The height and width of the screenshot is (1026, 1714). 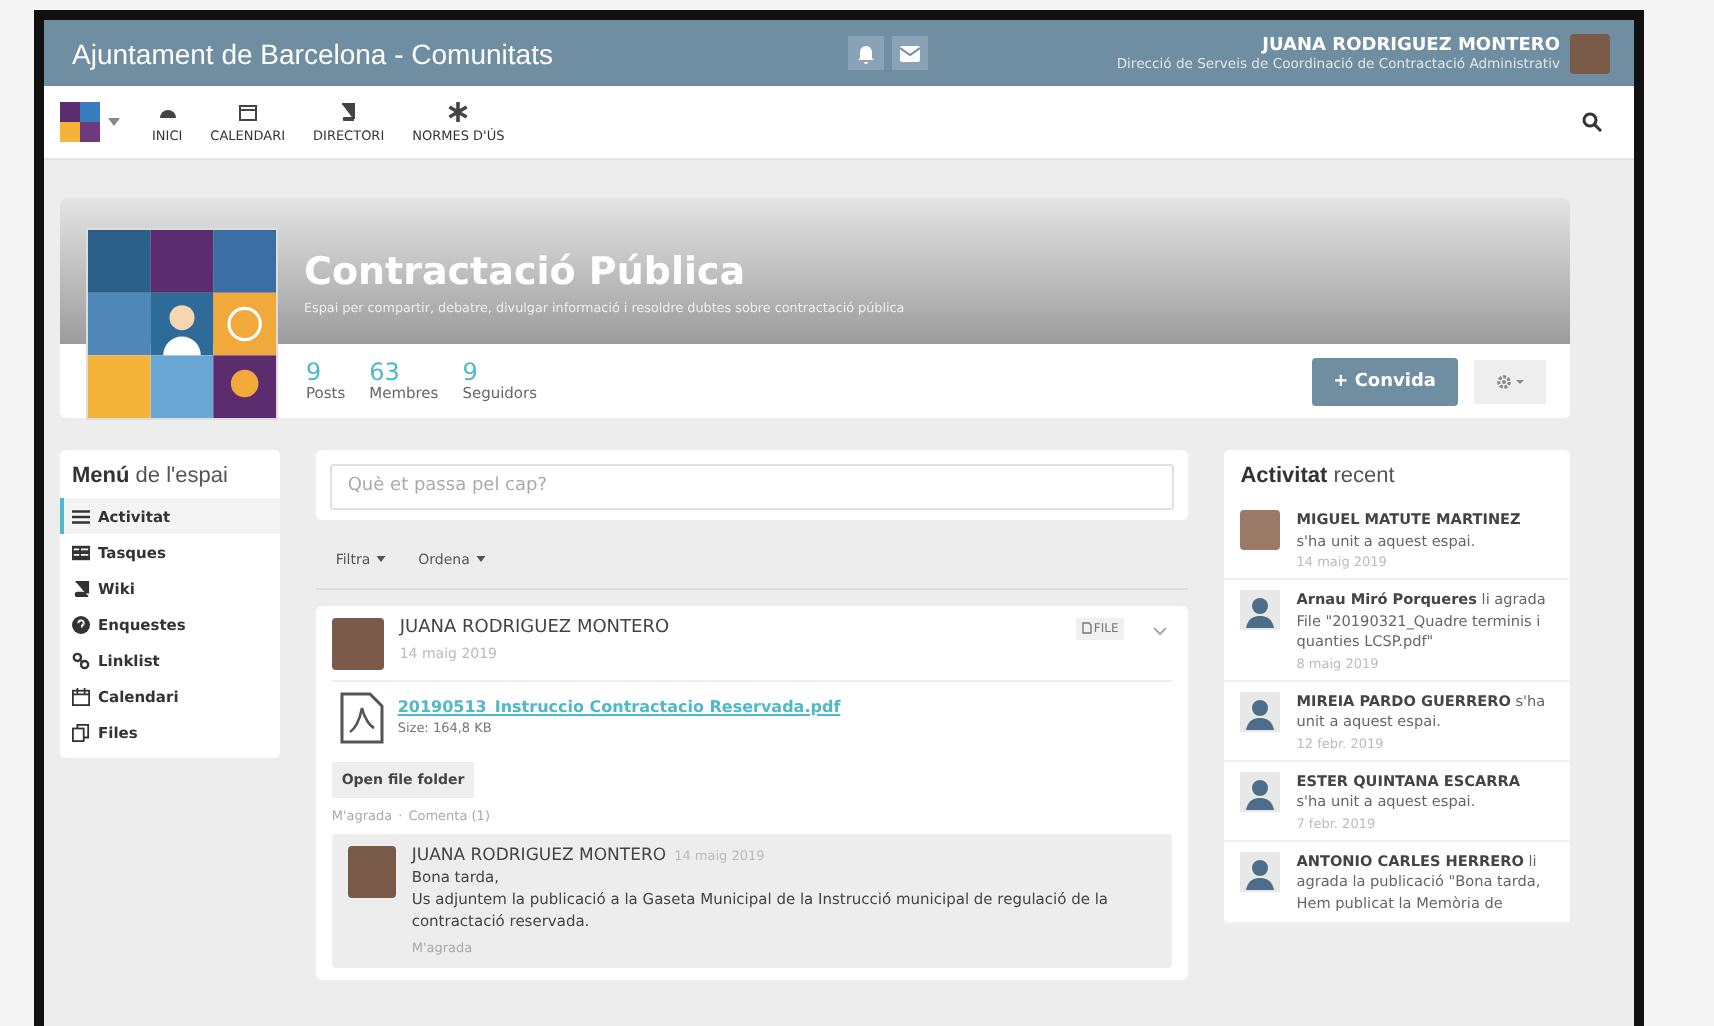 I want to click on list-icon, so click(x=81, y=516).